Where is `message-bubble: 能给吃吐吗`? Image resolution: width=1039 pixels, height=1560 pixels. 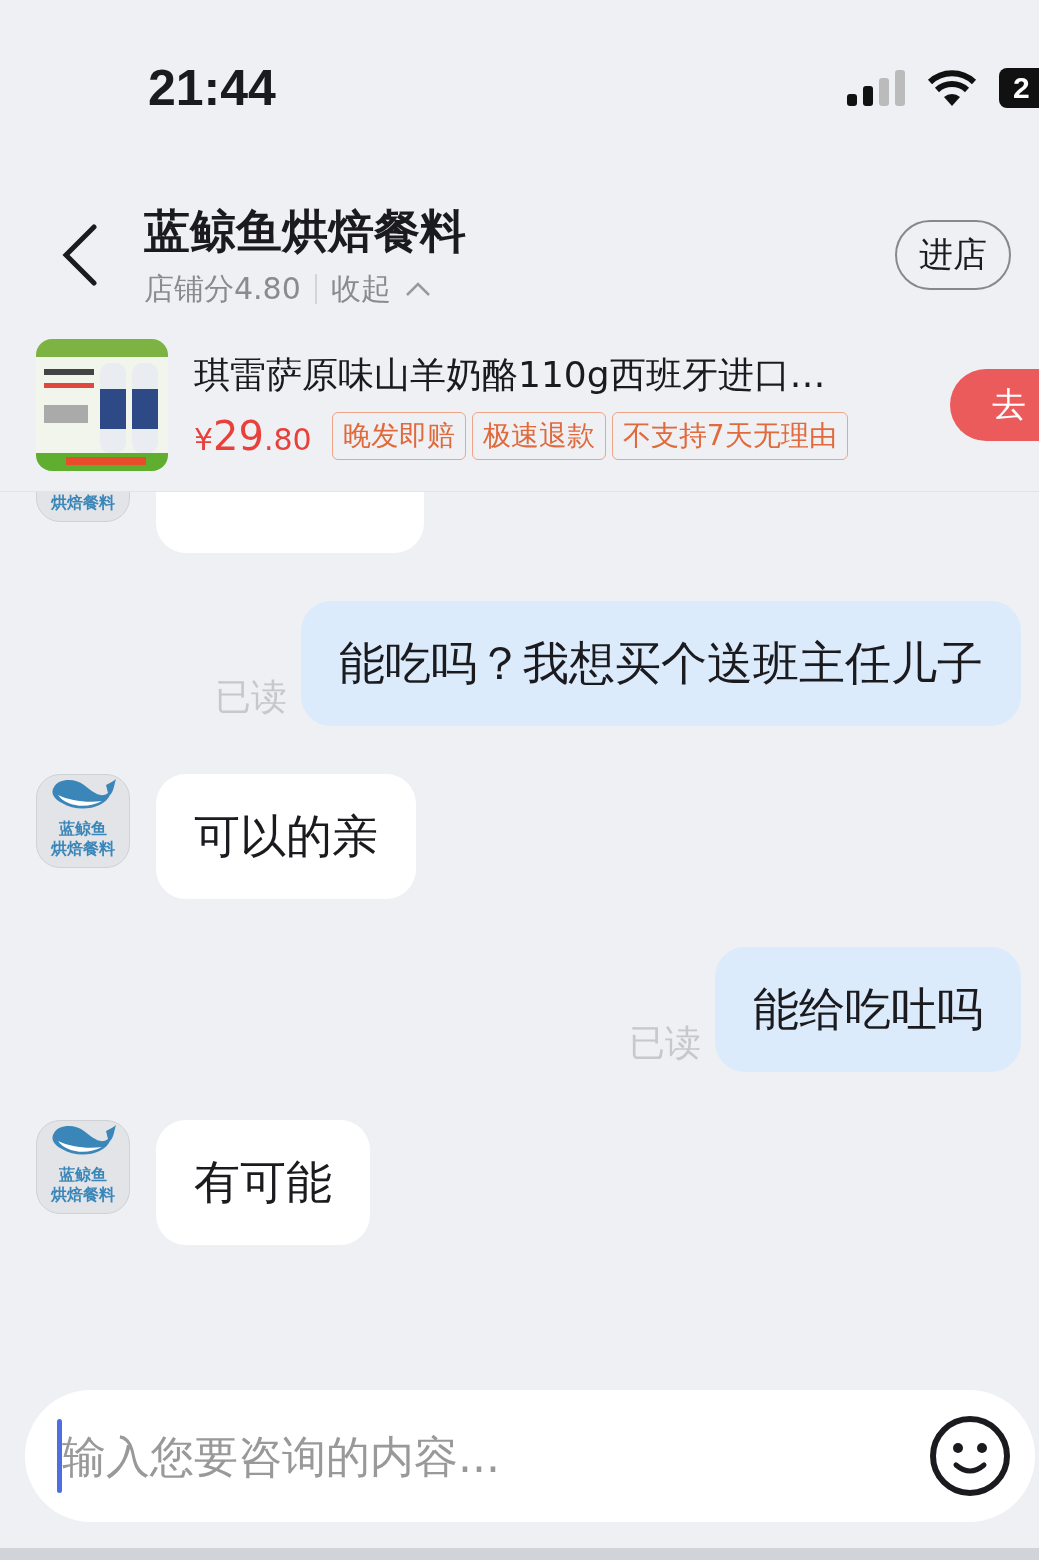
message-bubble: 能给吃吐吗 is located at coordinates (868, 1009).